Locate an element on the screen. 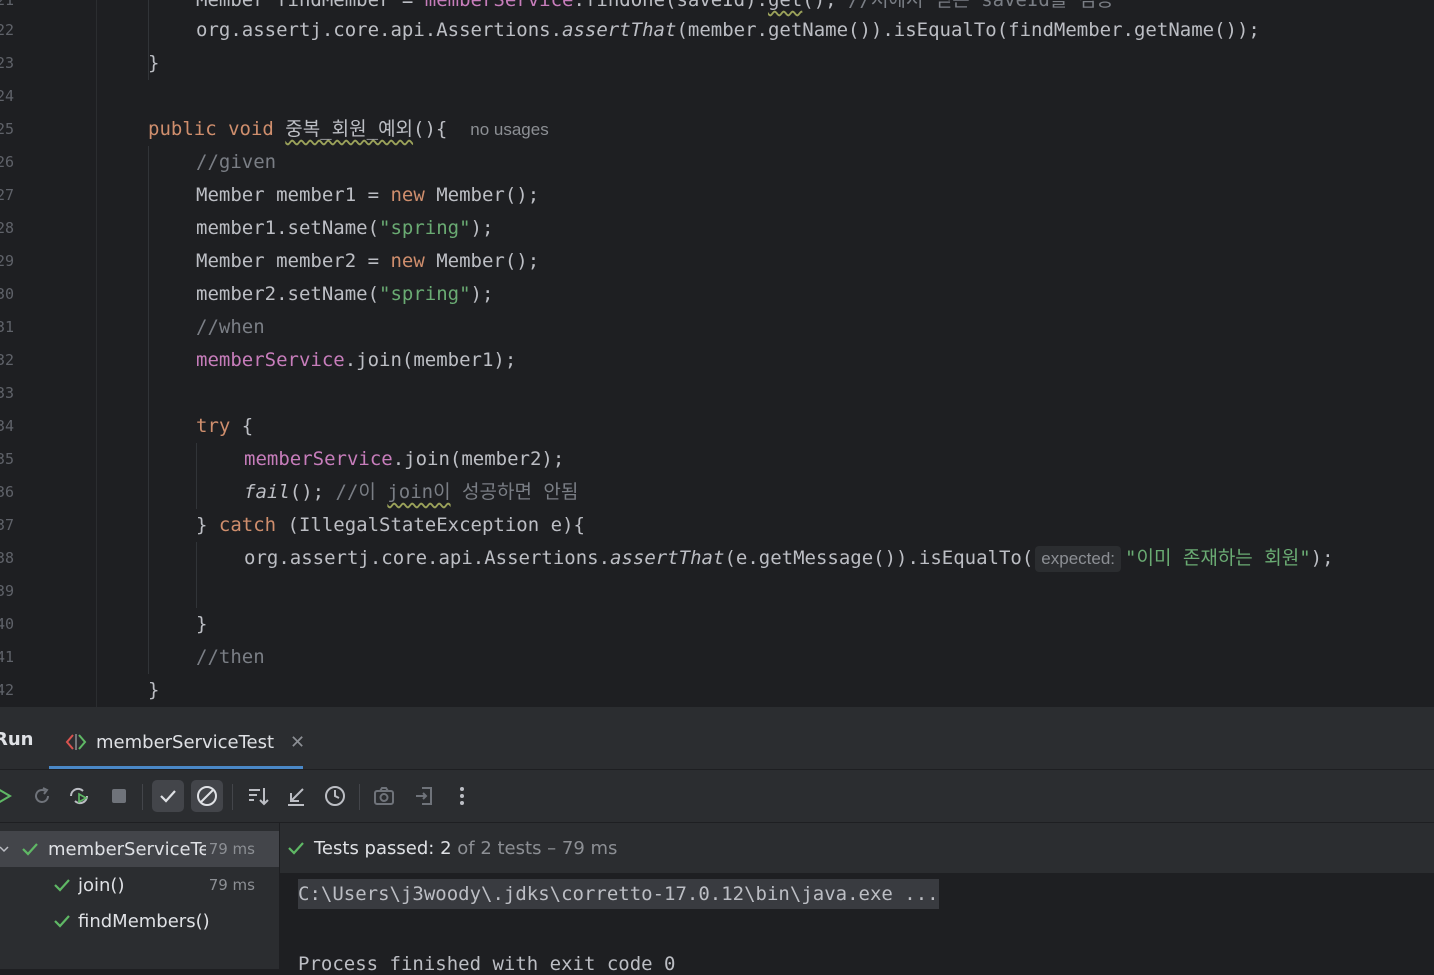 The width and height of the screenshot is (1434, 975). line-number: 40 is located at coordinates (7, 624).